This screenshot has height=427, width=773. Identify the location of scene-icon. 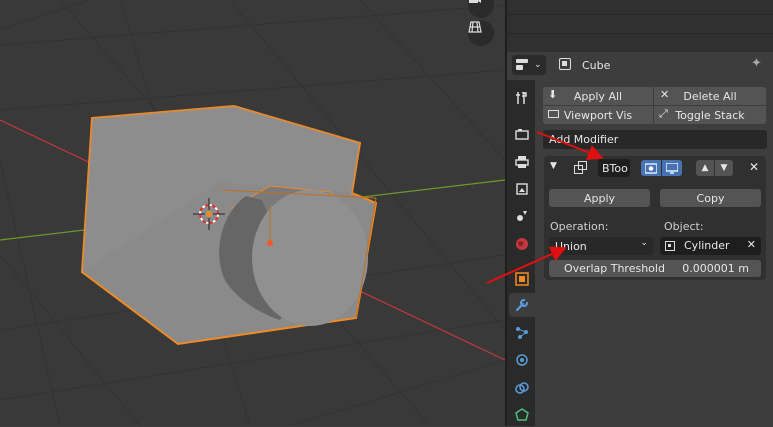
(522, 216).